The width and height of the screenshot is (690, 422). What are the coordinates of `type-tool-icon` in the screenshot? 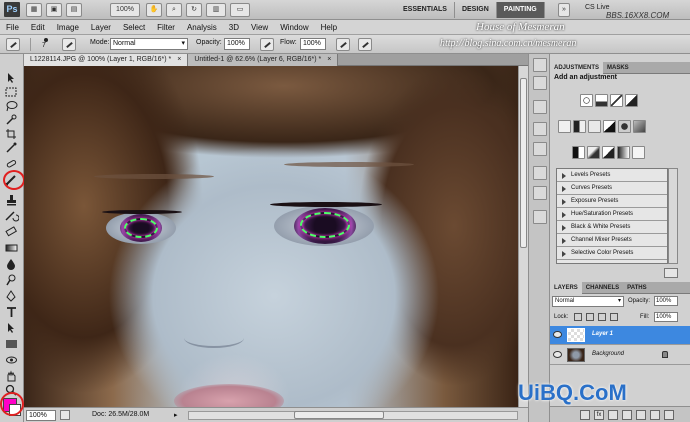 It's located at (11, 312).